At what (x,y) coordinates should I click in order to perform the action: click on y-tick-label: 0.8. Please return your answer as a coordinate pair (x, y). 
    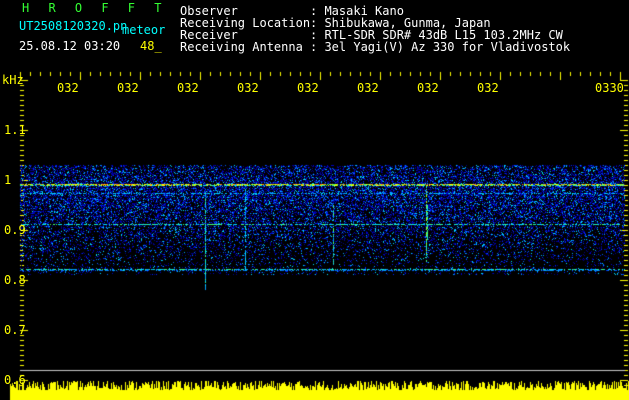
    Looking at the image, I should click on (15, 280).